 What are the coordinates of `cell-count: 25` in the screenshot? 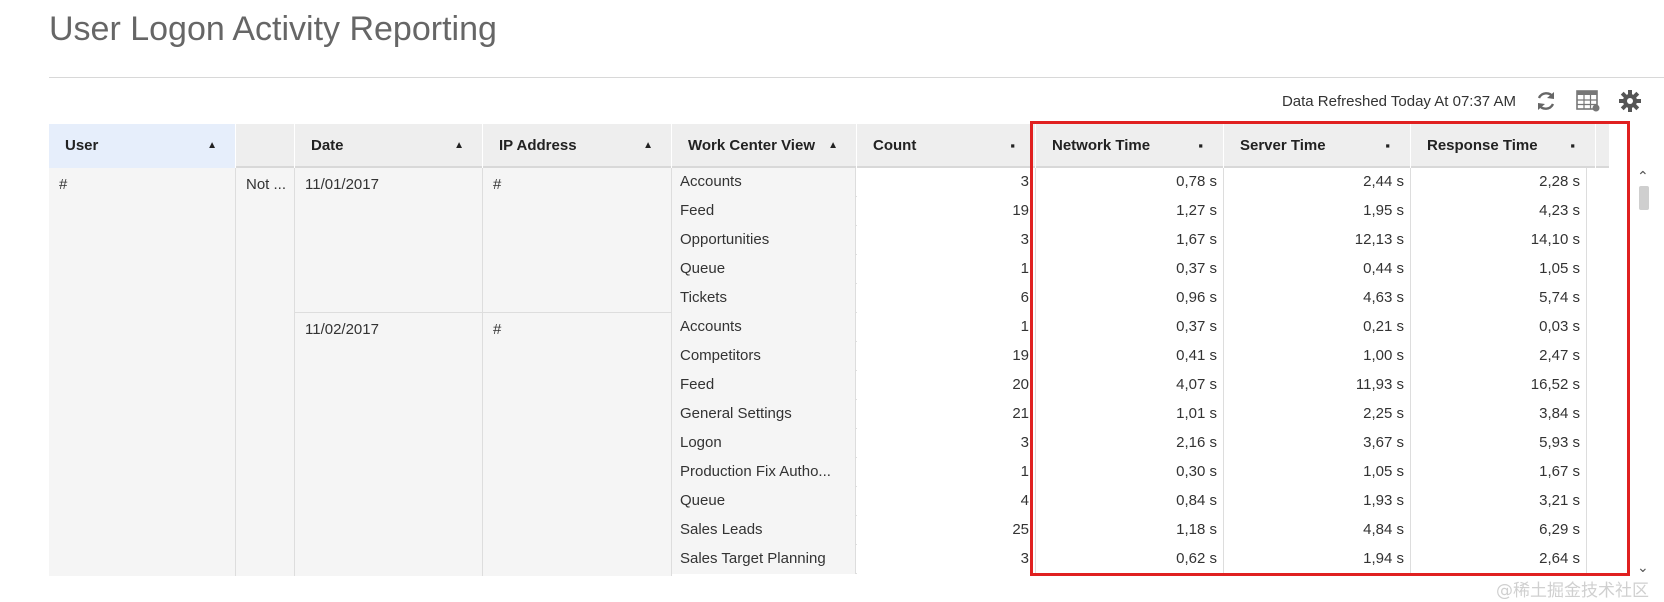 It's located at (946, 530).